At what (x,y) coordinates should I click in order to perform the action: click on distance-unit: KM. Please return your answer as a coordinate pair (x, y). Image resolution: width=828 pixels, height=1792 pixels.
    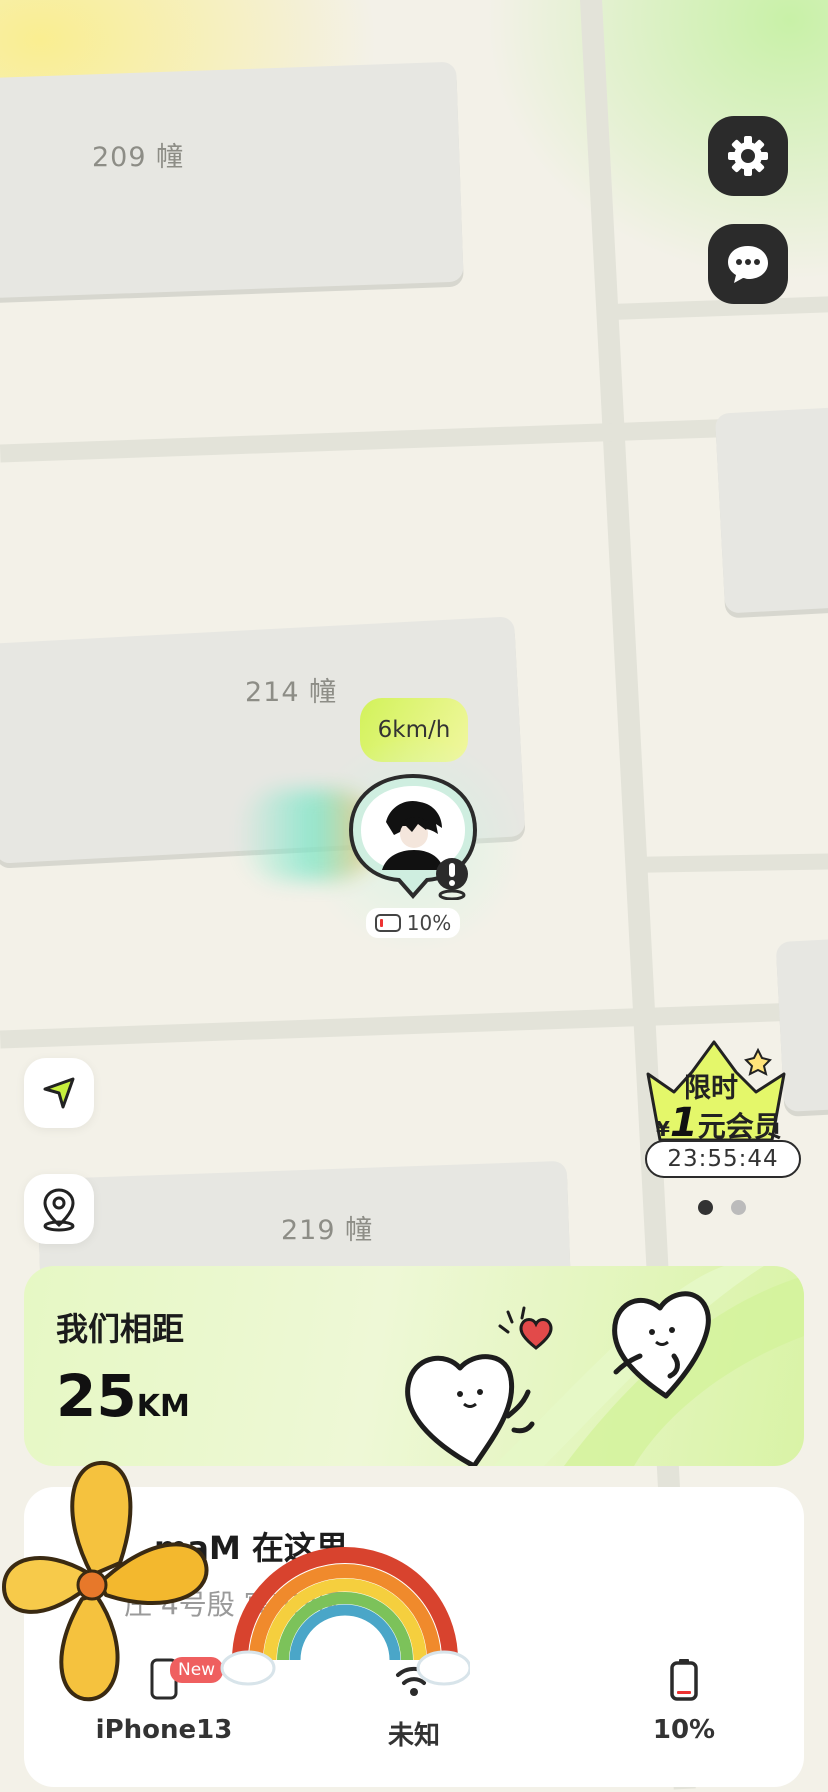
    Looking at the image, I should click on (163, 1406).